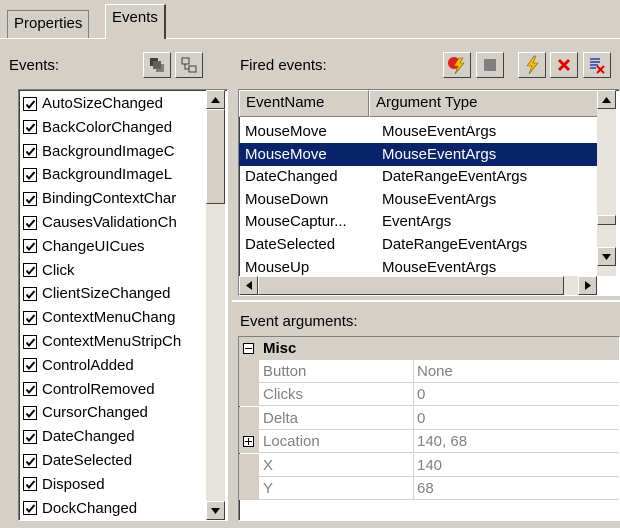 This screenshot has width=620, height=528. Describe the element at coordinates (48, 24) in the screenshot. I see `tab-properties: Properties` at that location.